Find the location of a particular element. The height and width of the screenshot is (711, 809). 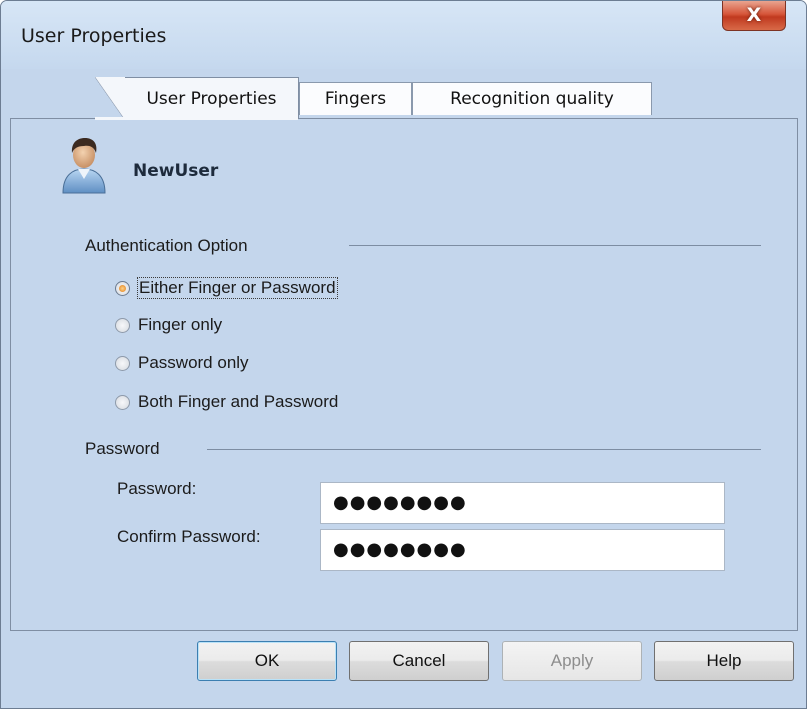

password-field: ●●●●●●●● is located at coordinates (522, 503).